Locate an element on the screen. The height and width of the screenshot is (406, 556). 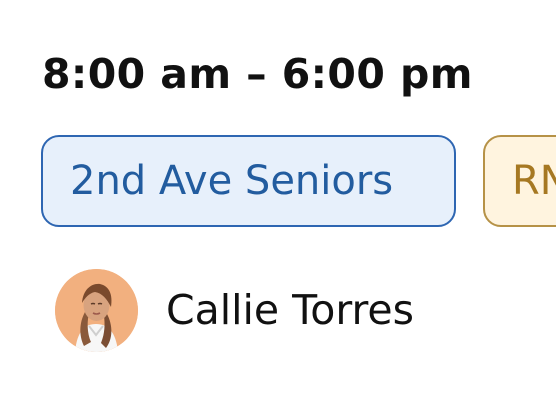
assignee-name: Callie Torres is located at coordinates (290, 310).